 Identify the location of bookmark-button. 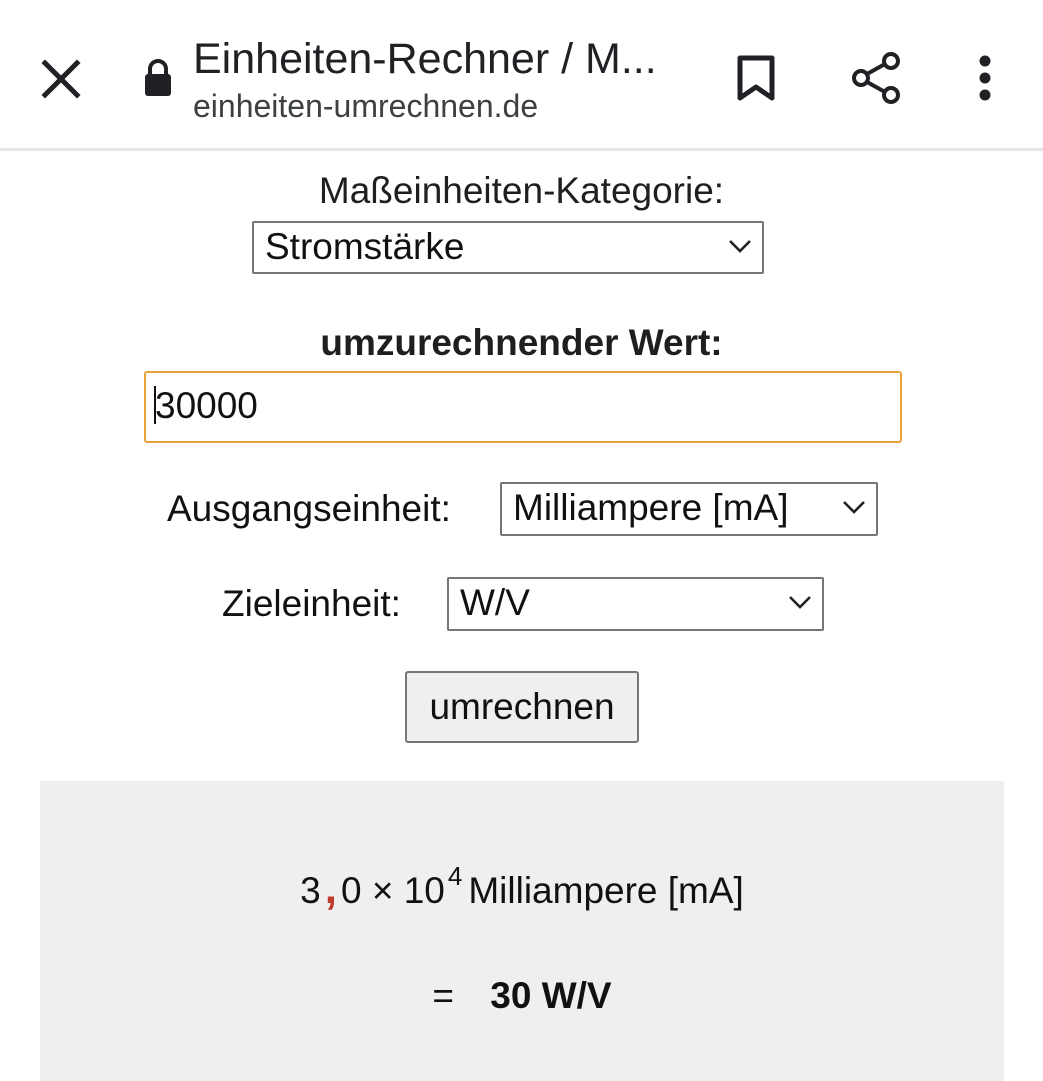
(756, 78).